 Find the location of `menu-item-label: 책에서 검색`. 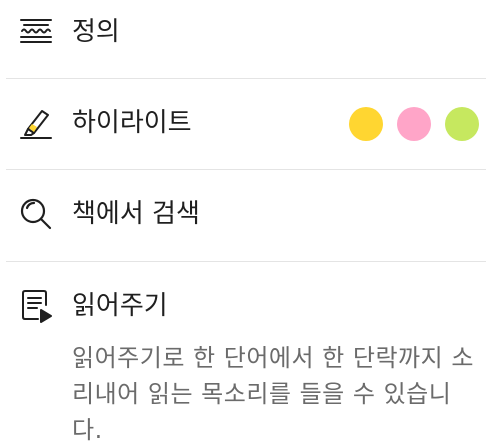

menu-item-label: 책에서 검색 is located at coordinates (136, 214).